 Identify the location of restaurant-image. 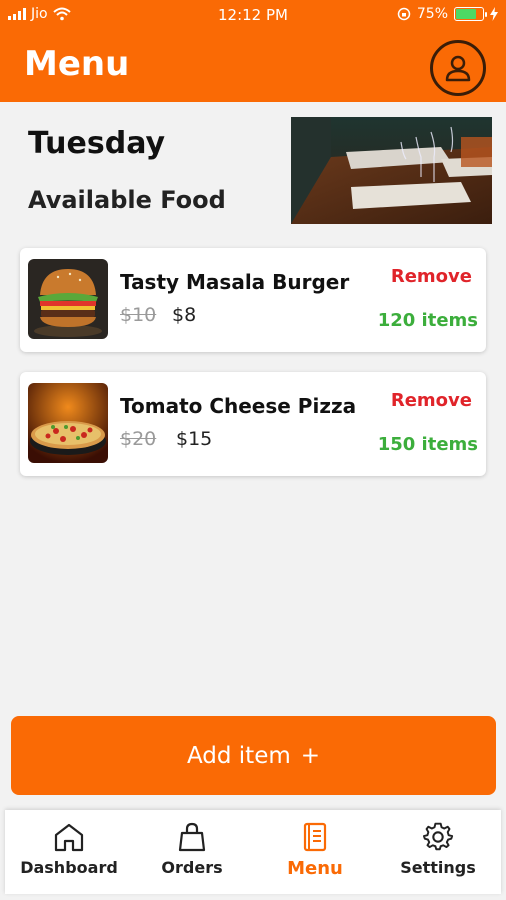
(391, 170).